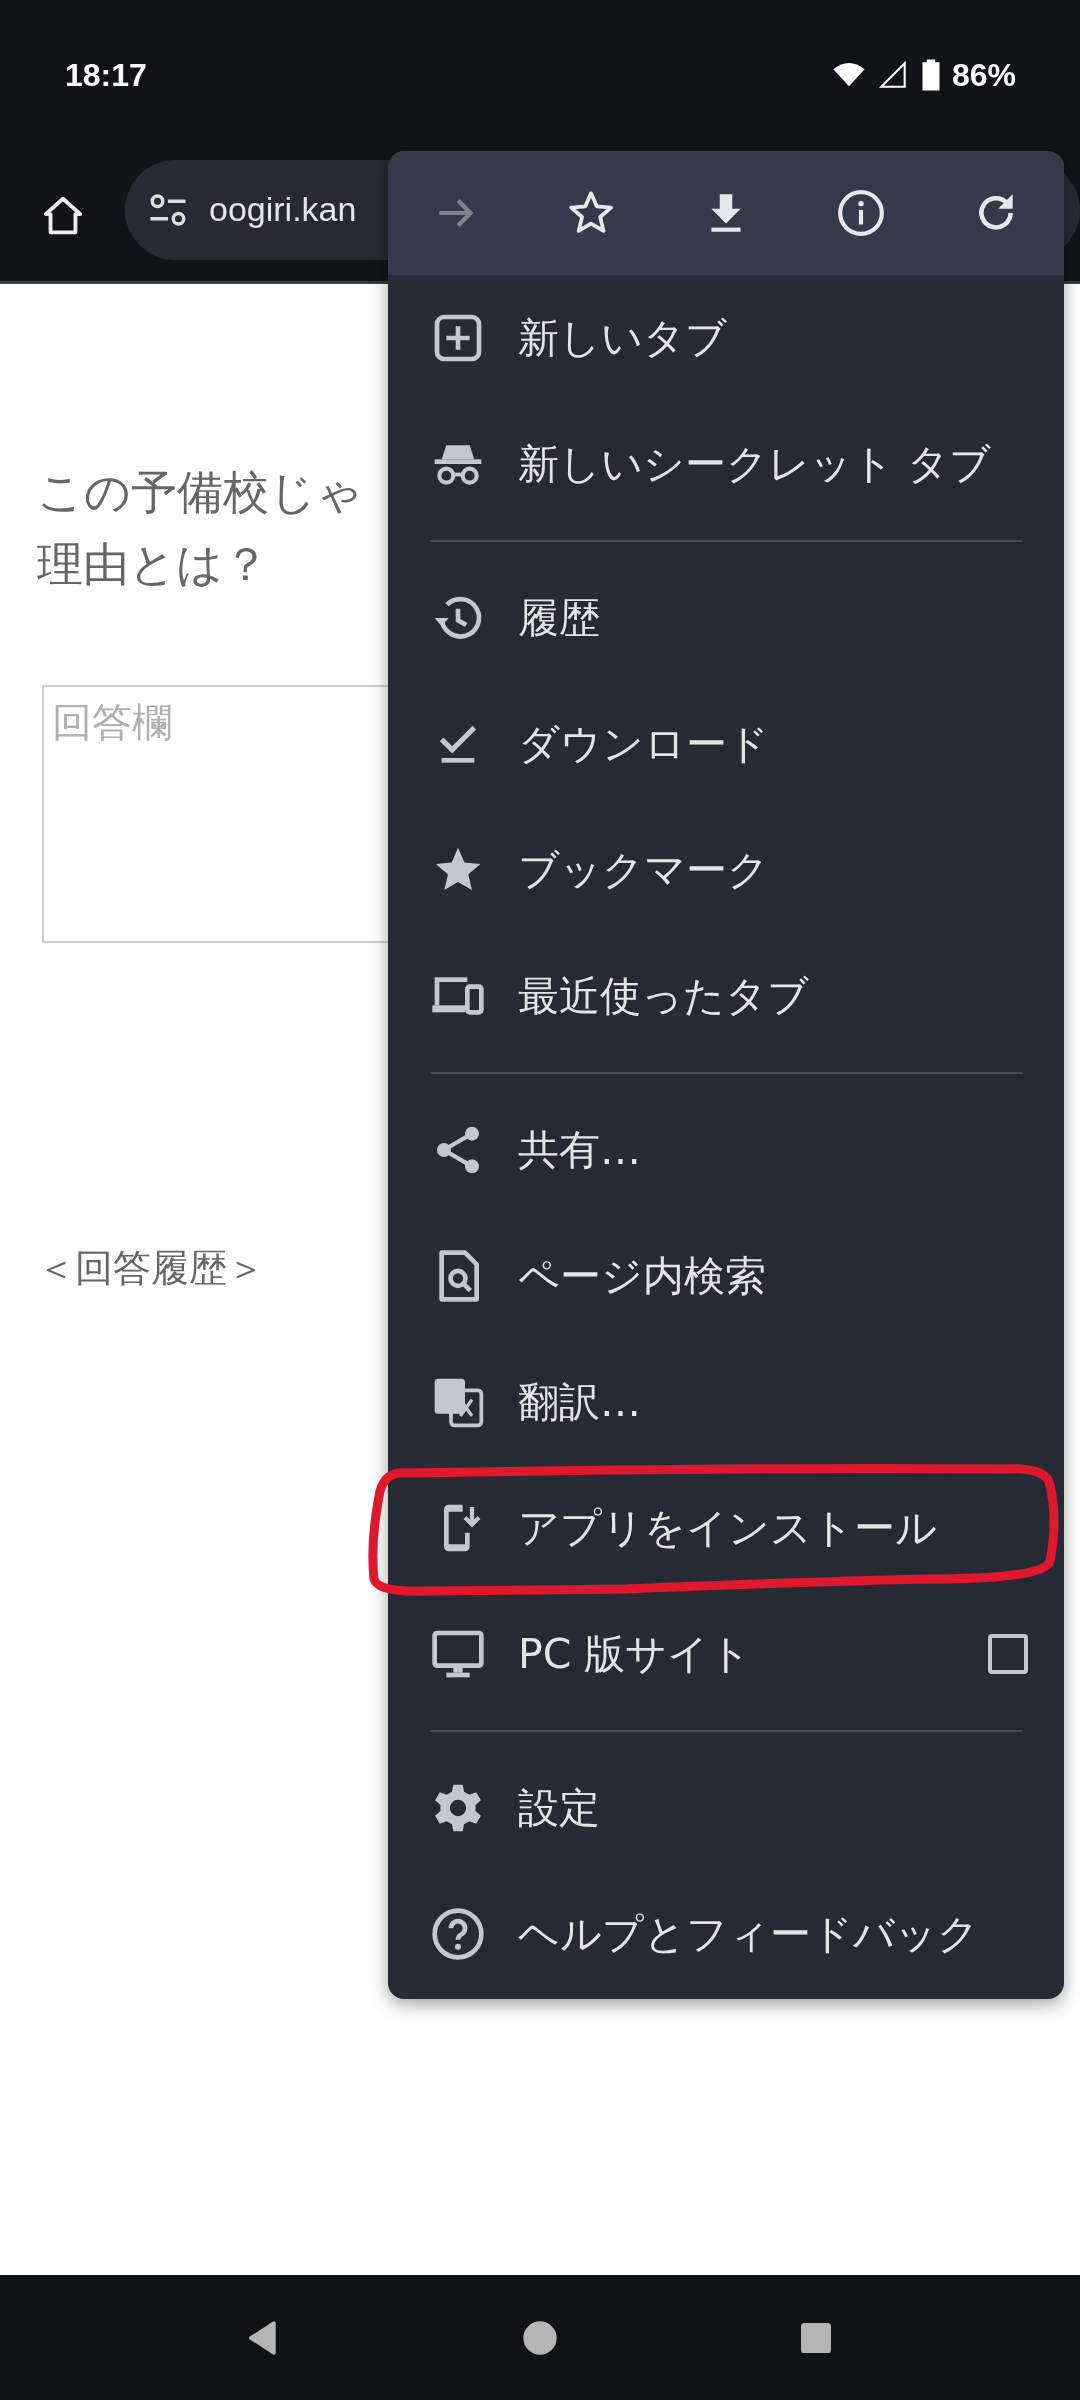 Image resolution: width=1080 pixels, height=2400 pixels. I want to click on status-time: 18:17, so click(106, 75).